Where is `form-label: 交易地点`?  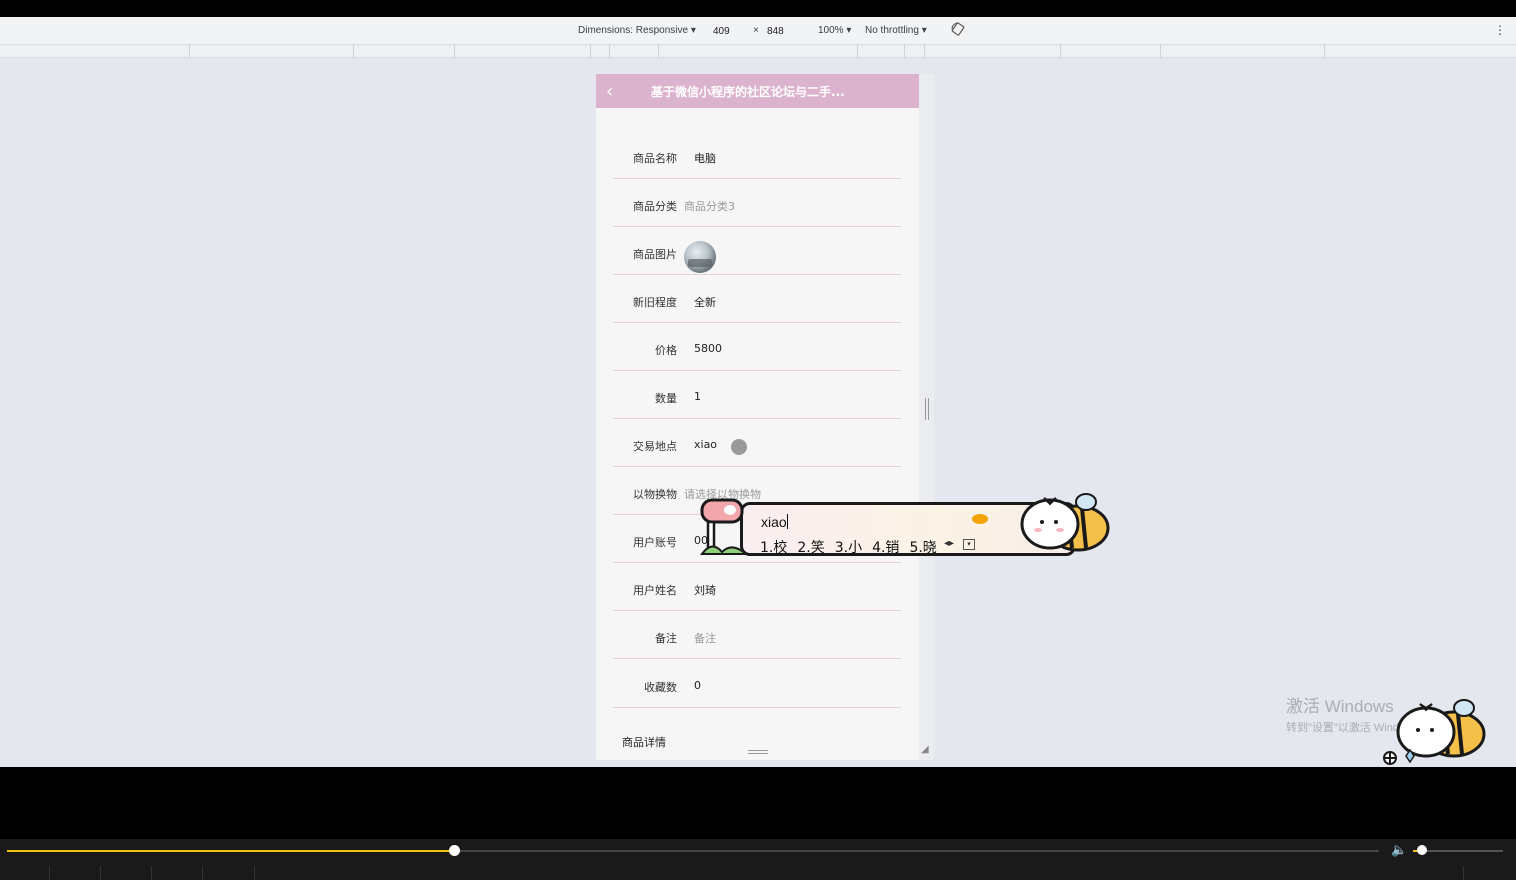
form-label: 交易地点 is located at coordinates (655, 446).